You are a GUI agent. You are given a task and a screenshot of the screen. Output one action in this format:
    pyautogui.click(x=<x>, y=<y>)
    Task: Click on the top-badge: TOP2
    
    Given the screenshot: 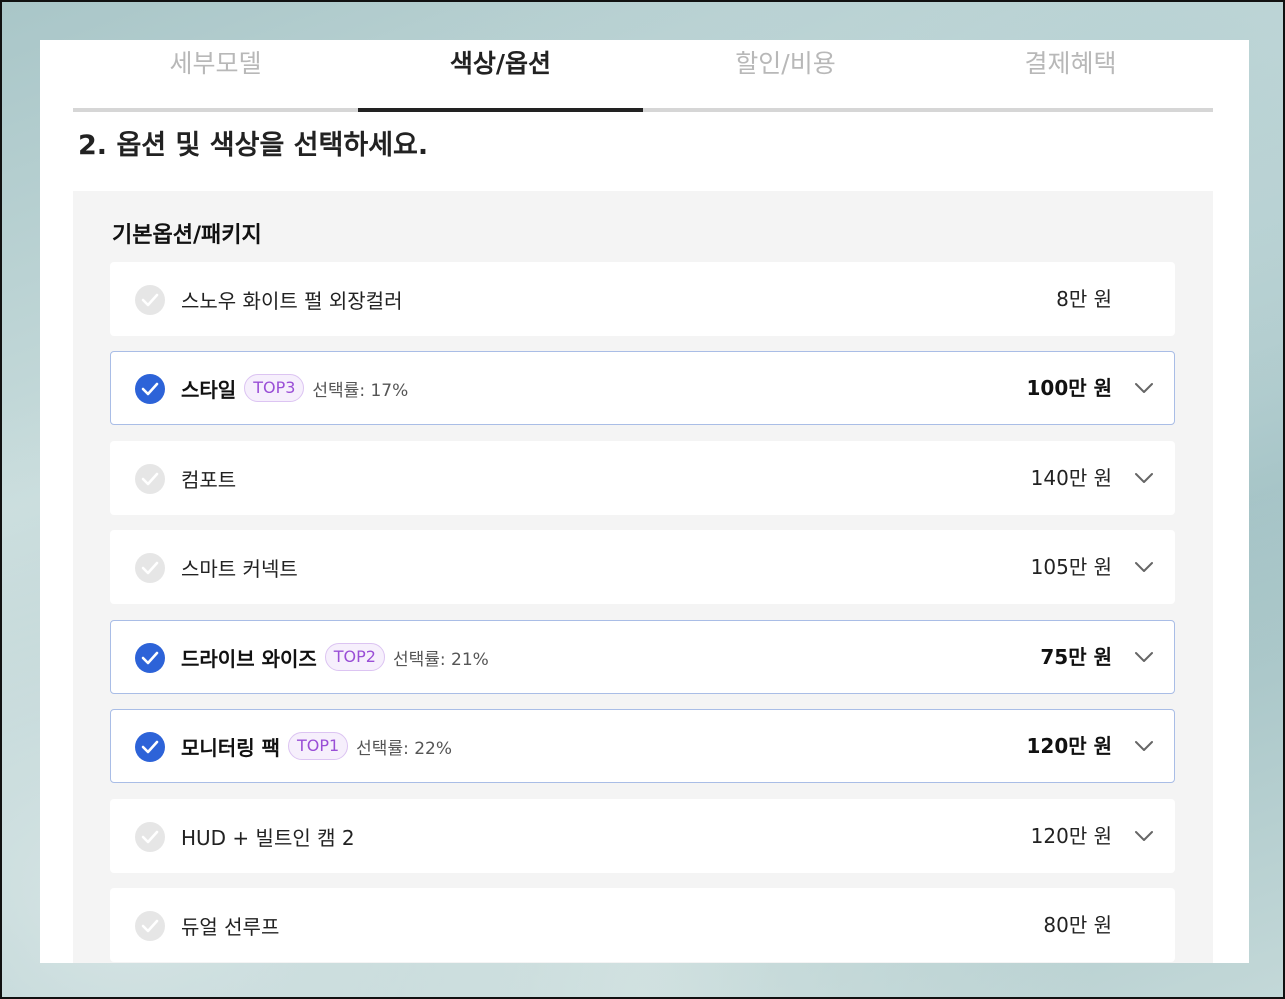 What is the action you would take?
    pyautogui.click(x=354, y=657)
    